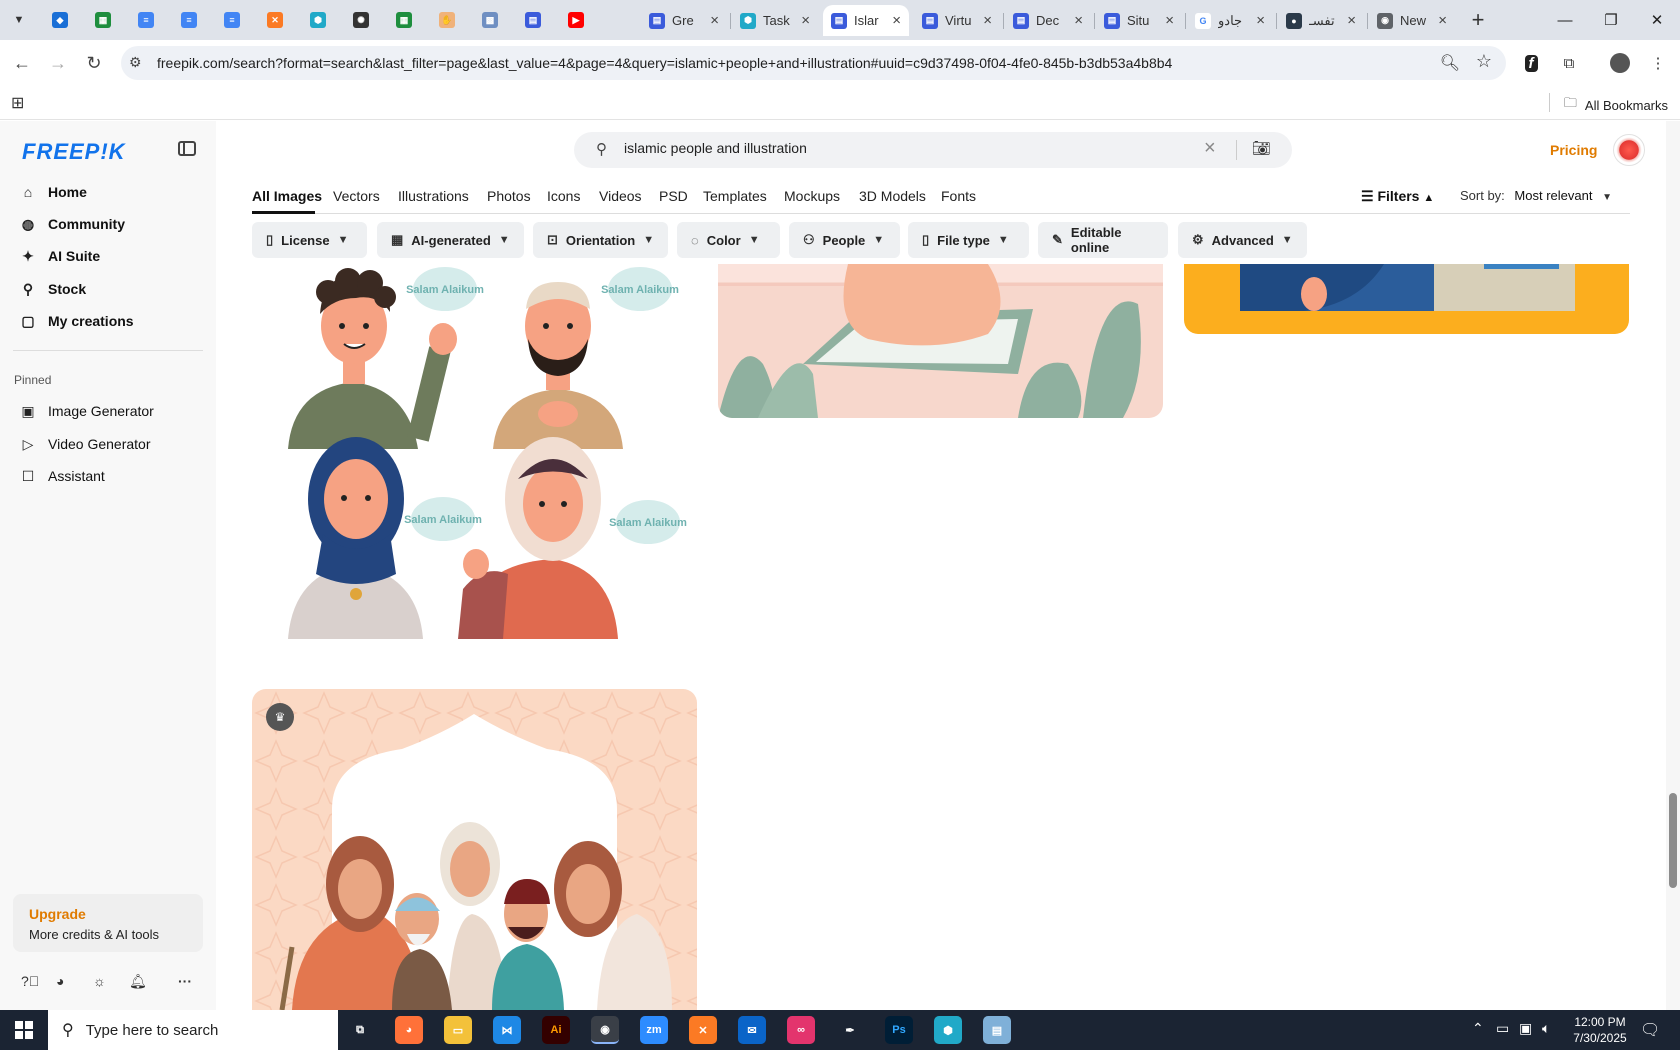 This screenshot has width=1680, height=1050. I want to click on pinned-tab: ✺, so click(361, 20).